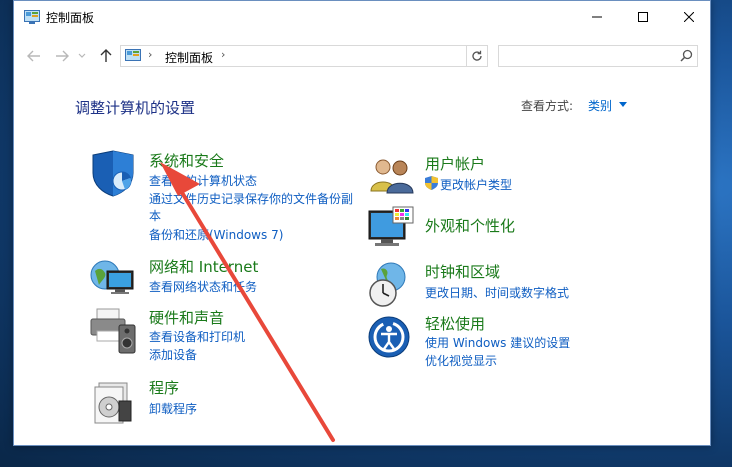 Image resolution: width=732 pixels, height=467 pixels. Describe the element at coordinates (600, 105) in the screenshot. I see `view-by-dropdown: 类别` at that location.